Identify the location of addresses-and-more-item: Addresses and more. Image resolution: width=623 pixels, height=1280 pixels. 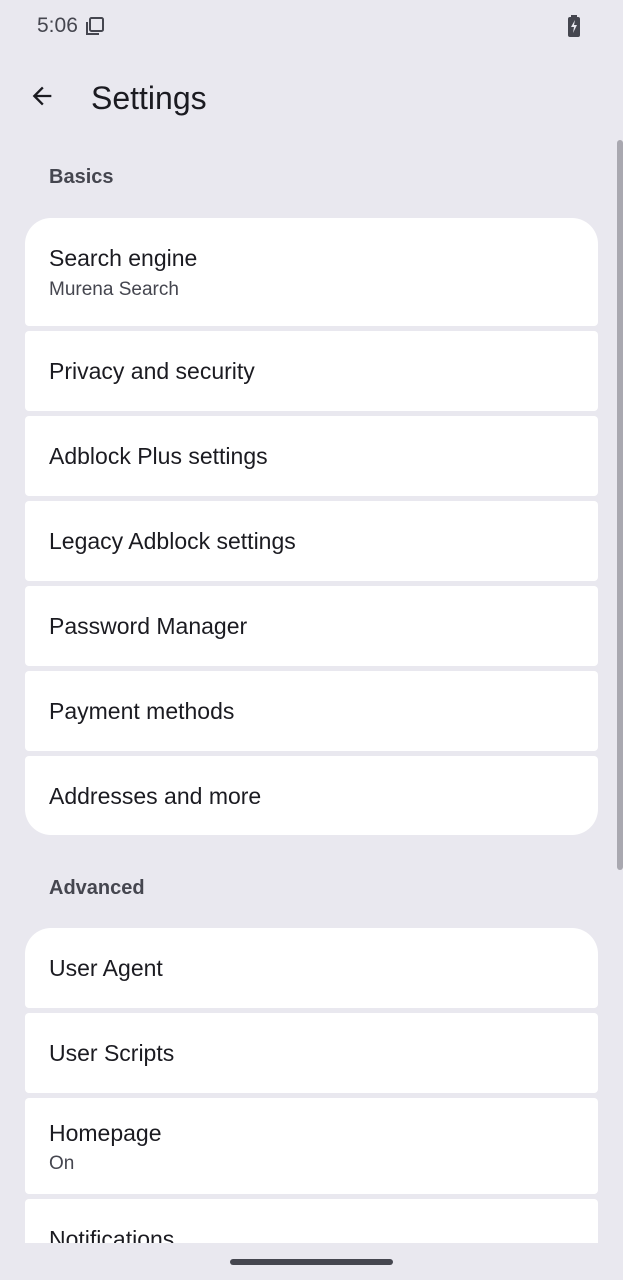
(311, 795).